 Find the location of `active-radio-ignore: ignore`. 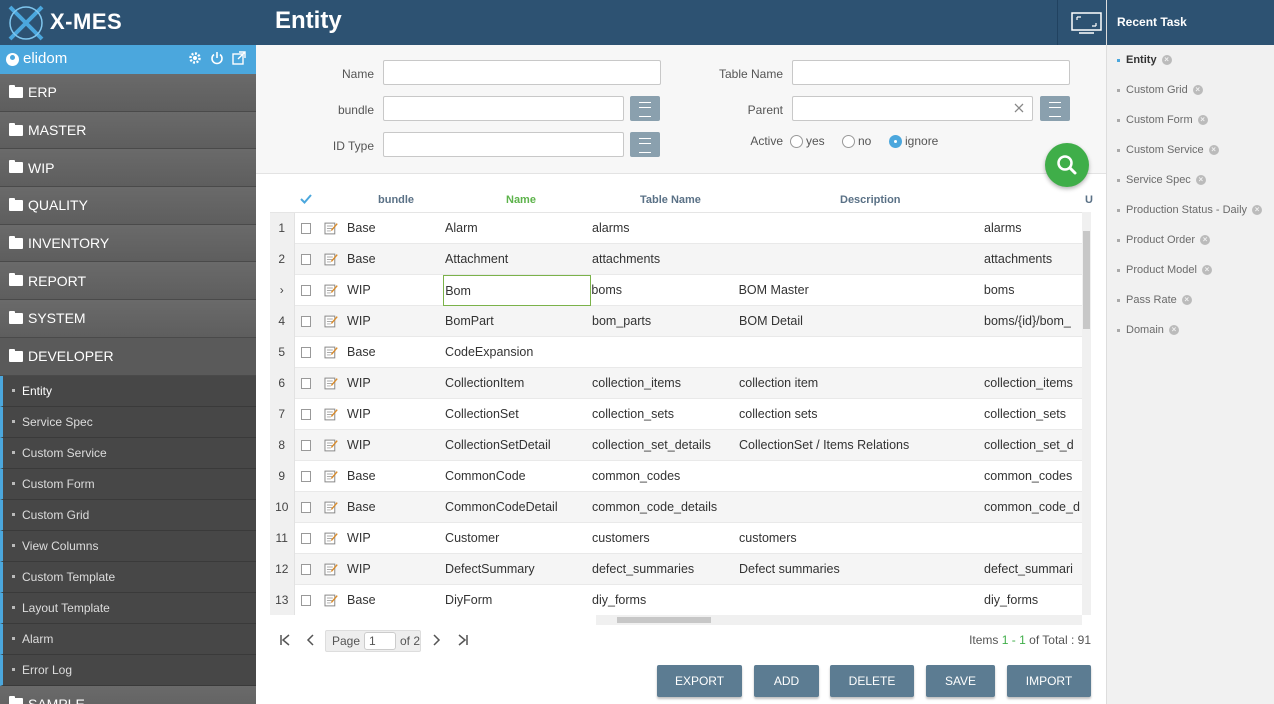

active-radio-ignore: ignore is located at coordinates (913, 141).